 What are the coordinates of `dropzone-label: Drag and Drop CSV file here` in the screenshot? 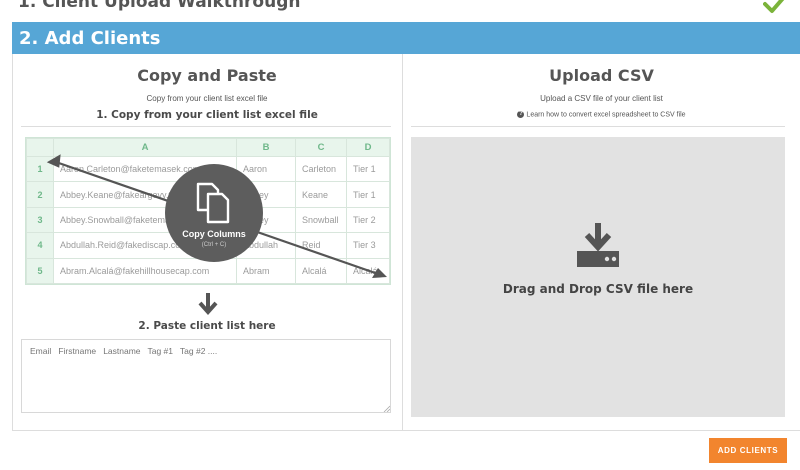 It's located at (598, 289).